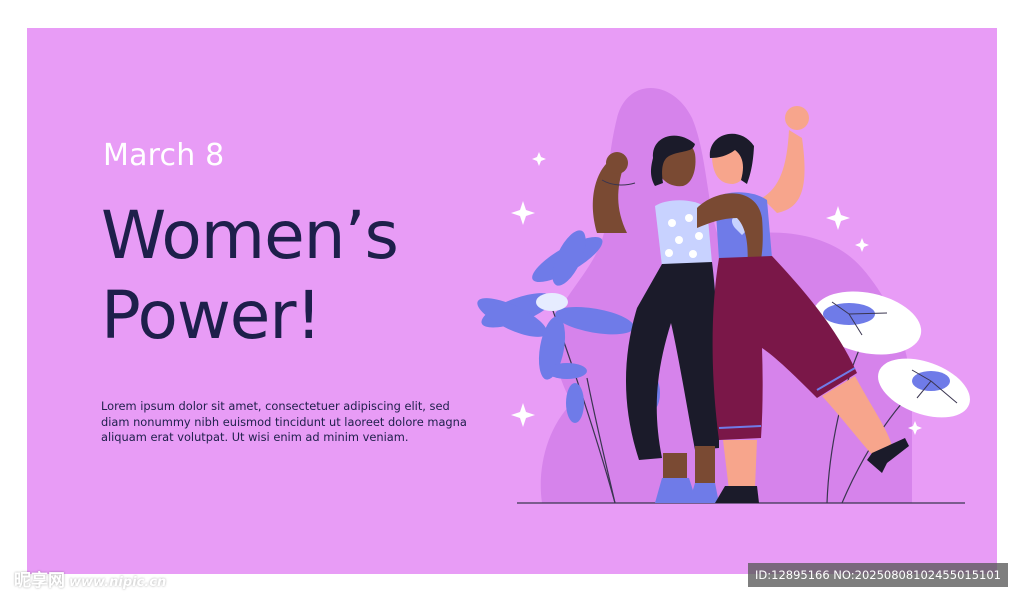 This screenshot has width=1024, height=603. I want to click on page-title: Women’s Power!, so click(250, 276).